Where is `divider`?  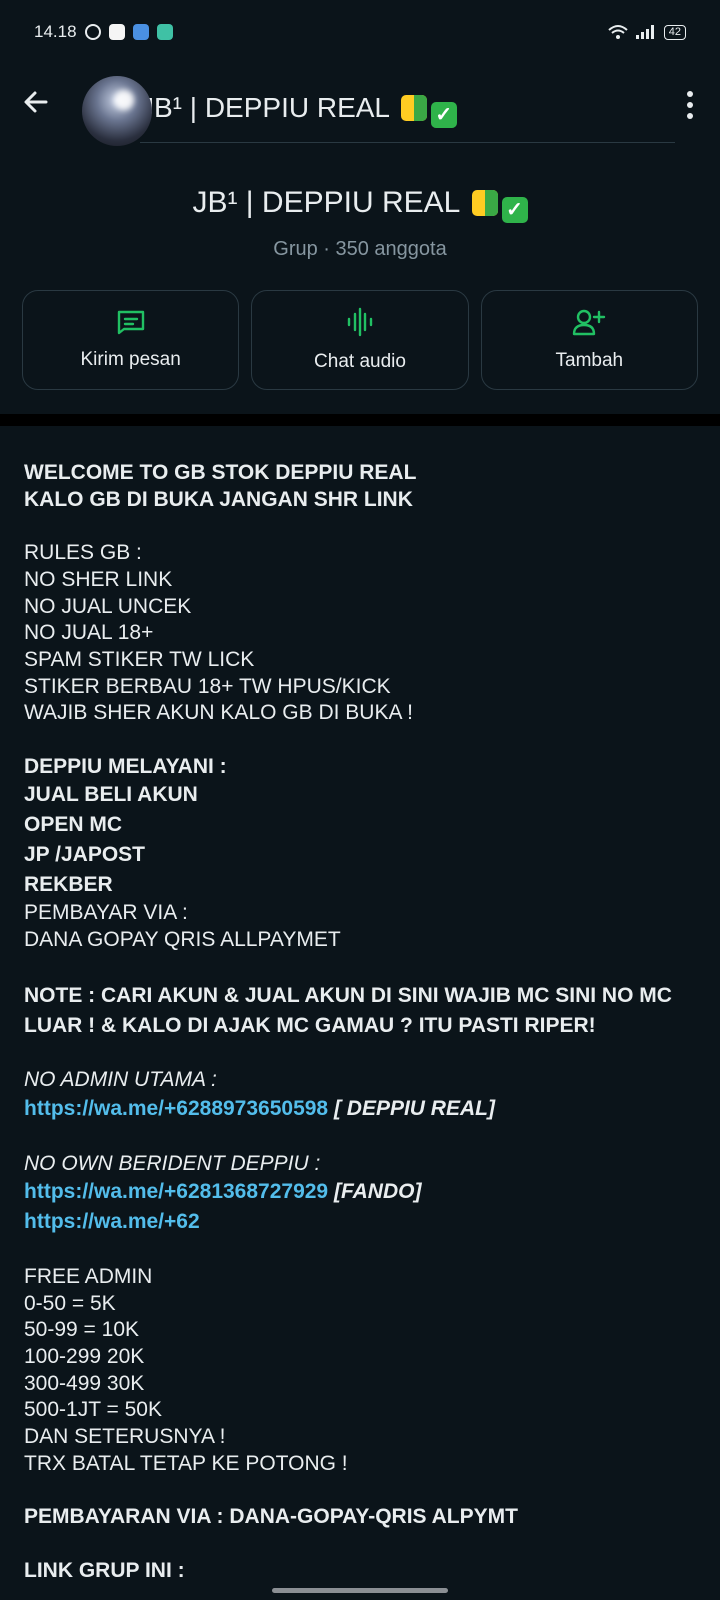
divider is located at coordinates (407, 142).